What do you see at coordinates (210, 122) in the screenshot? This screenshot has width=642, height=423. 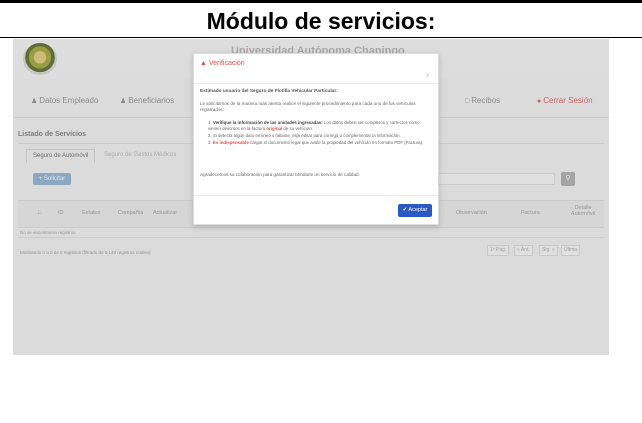 I see `step-number: 1.` at bounding box center [210, 122].